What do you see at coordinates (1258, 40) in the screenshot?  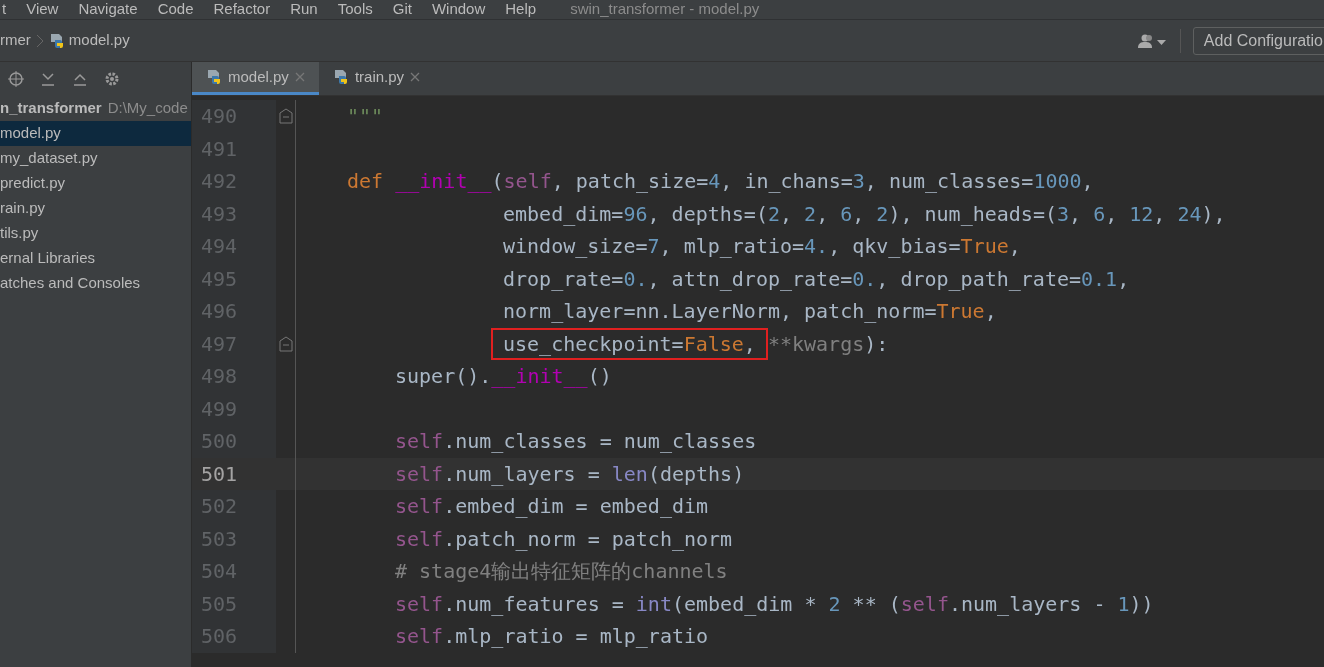 I see `run-configuration-button: Add Configuratio` at bounding box center [1258, 40].